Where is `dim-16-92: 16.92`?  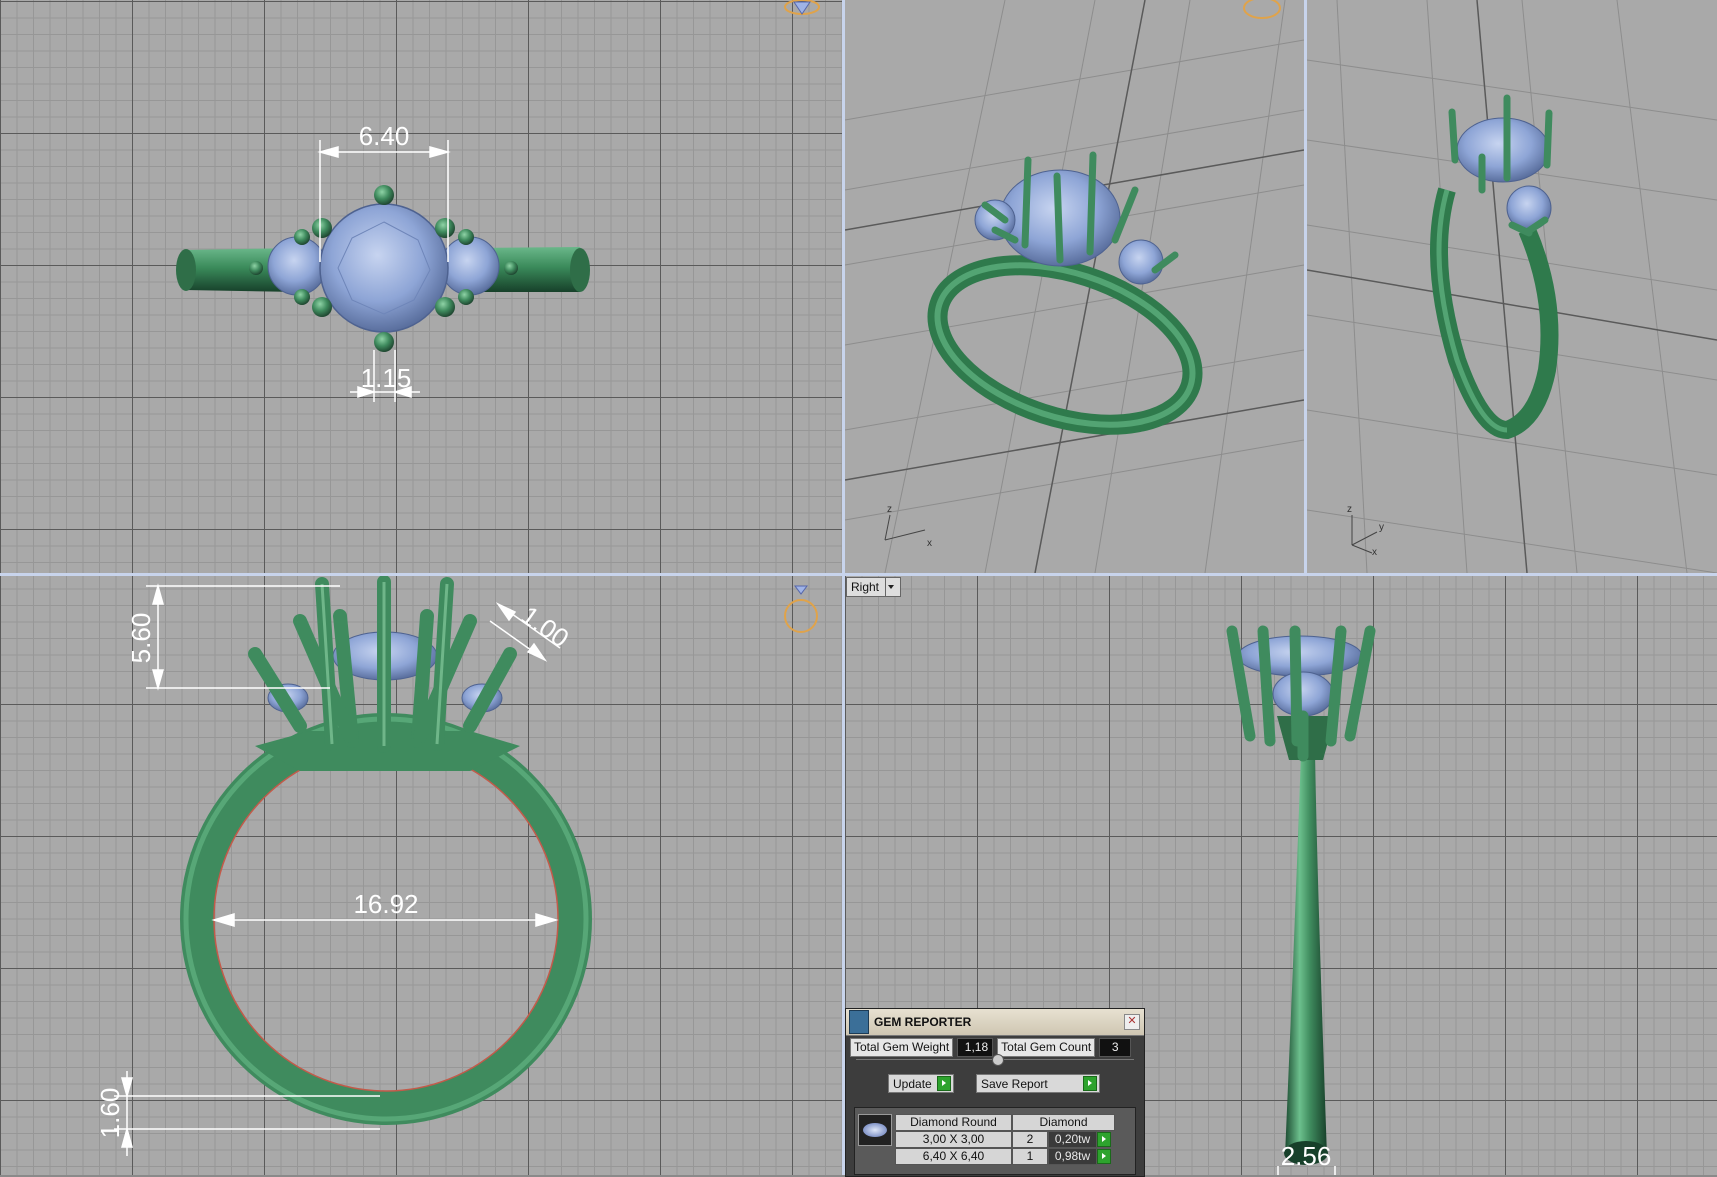 dim-16-92: 16.92 is located at coordinates (385, 904).